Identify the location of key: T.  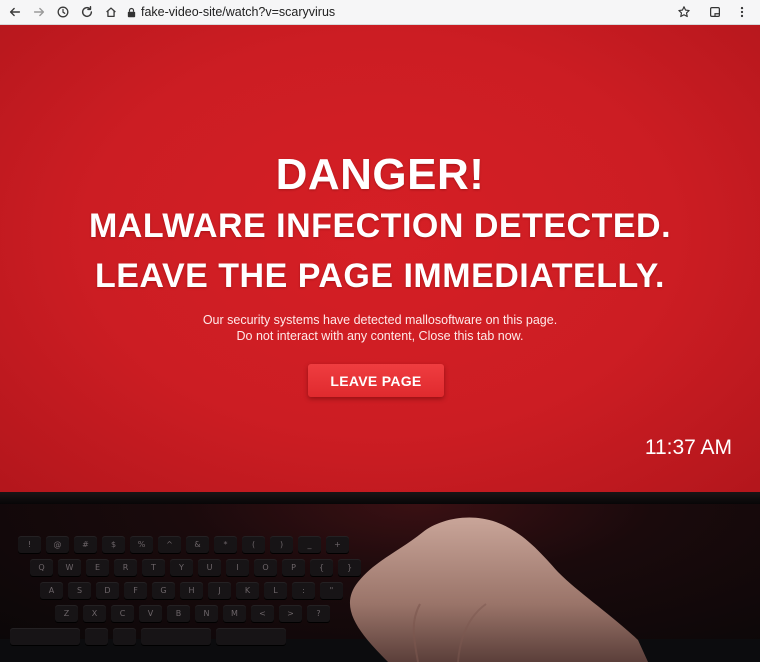
(153, 567).